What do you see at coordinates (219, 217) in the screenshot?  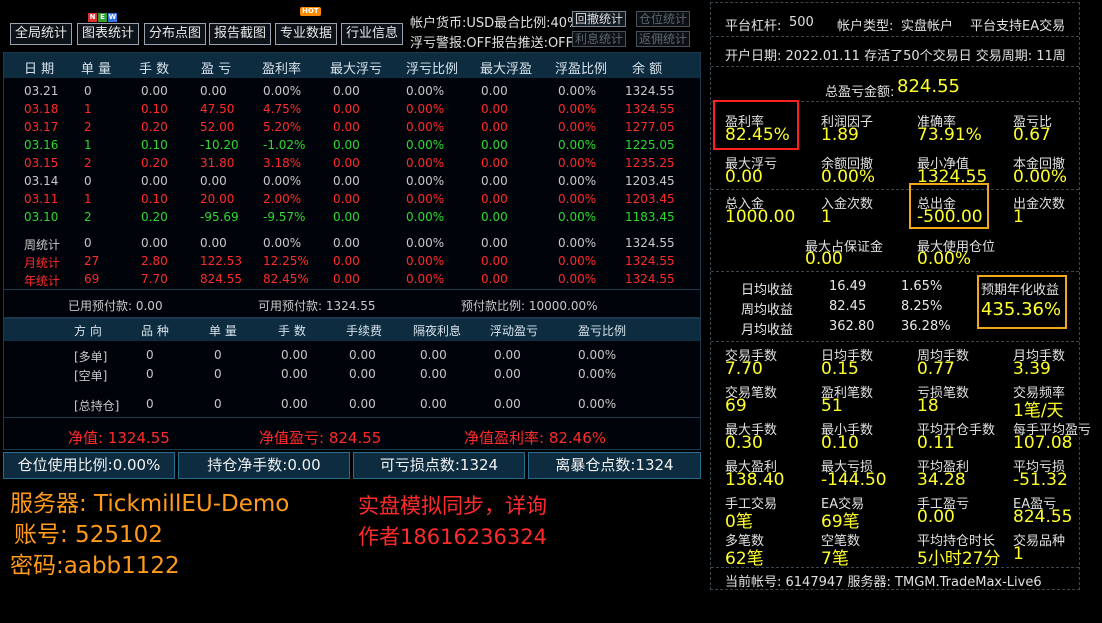 I see `row-pl: -95.69` at bounding box center [219, 217].